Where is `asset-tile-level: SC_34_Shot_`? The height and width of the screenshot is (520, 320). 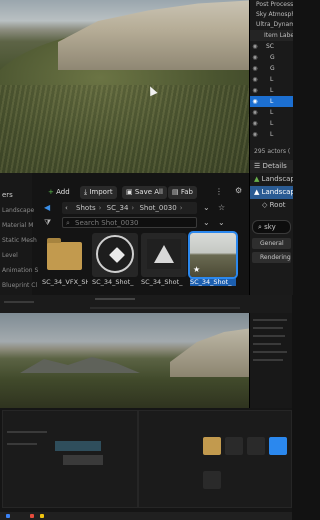 asset-tile-level: SC_34_Shot_ is located at coordinates (115, 259).